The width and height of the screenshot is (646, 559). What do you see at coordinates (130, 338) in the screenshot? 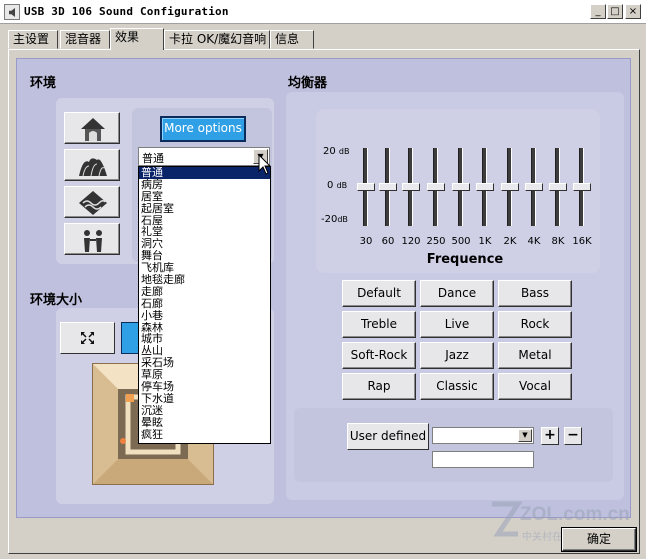
I see `env-size-contract-button` at bounding box center [130, 338].